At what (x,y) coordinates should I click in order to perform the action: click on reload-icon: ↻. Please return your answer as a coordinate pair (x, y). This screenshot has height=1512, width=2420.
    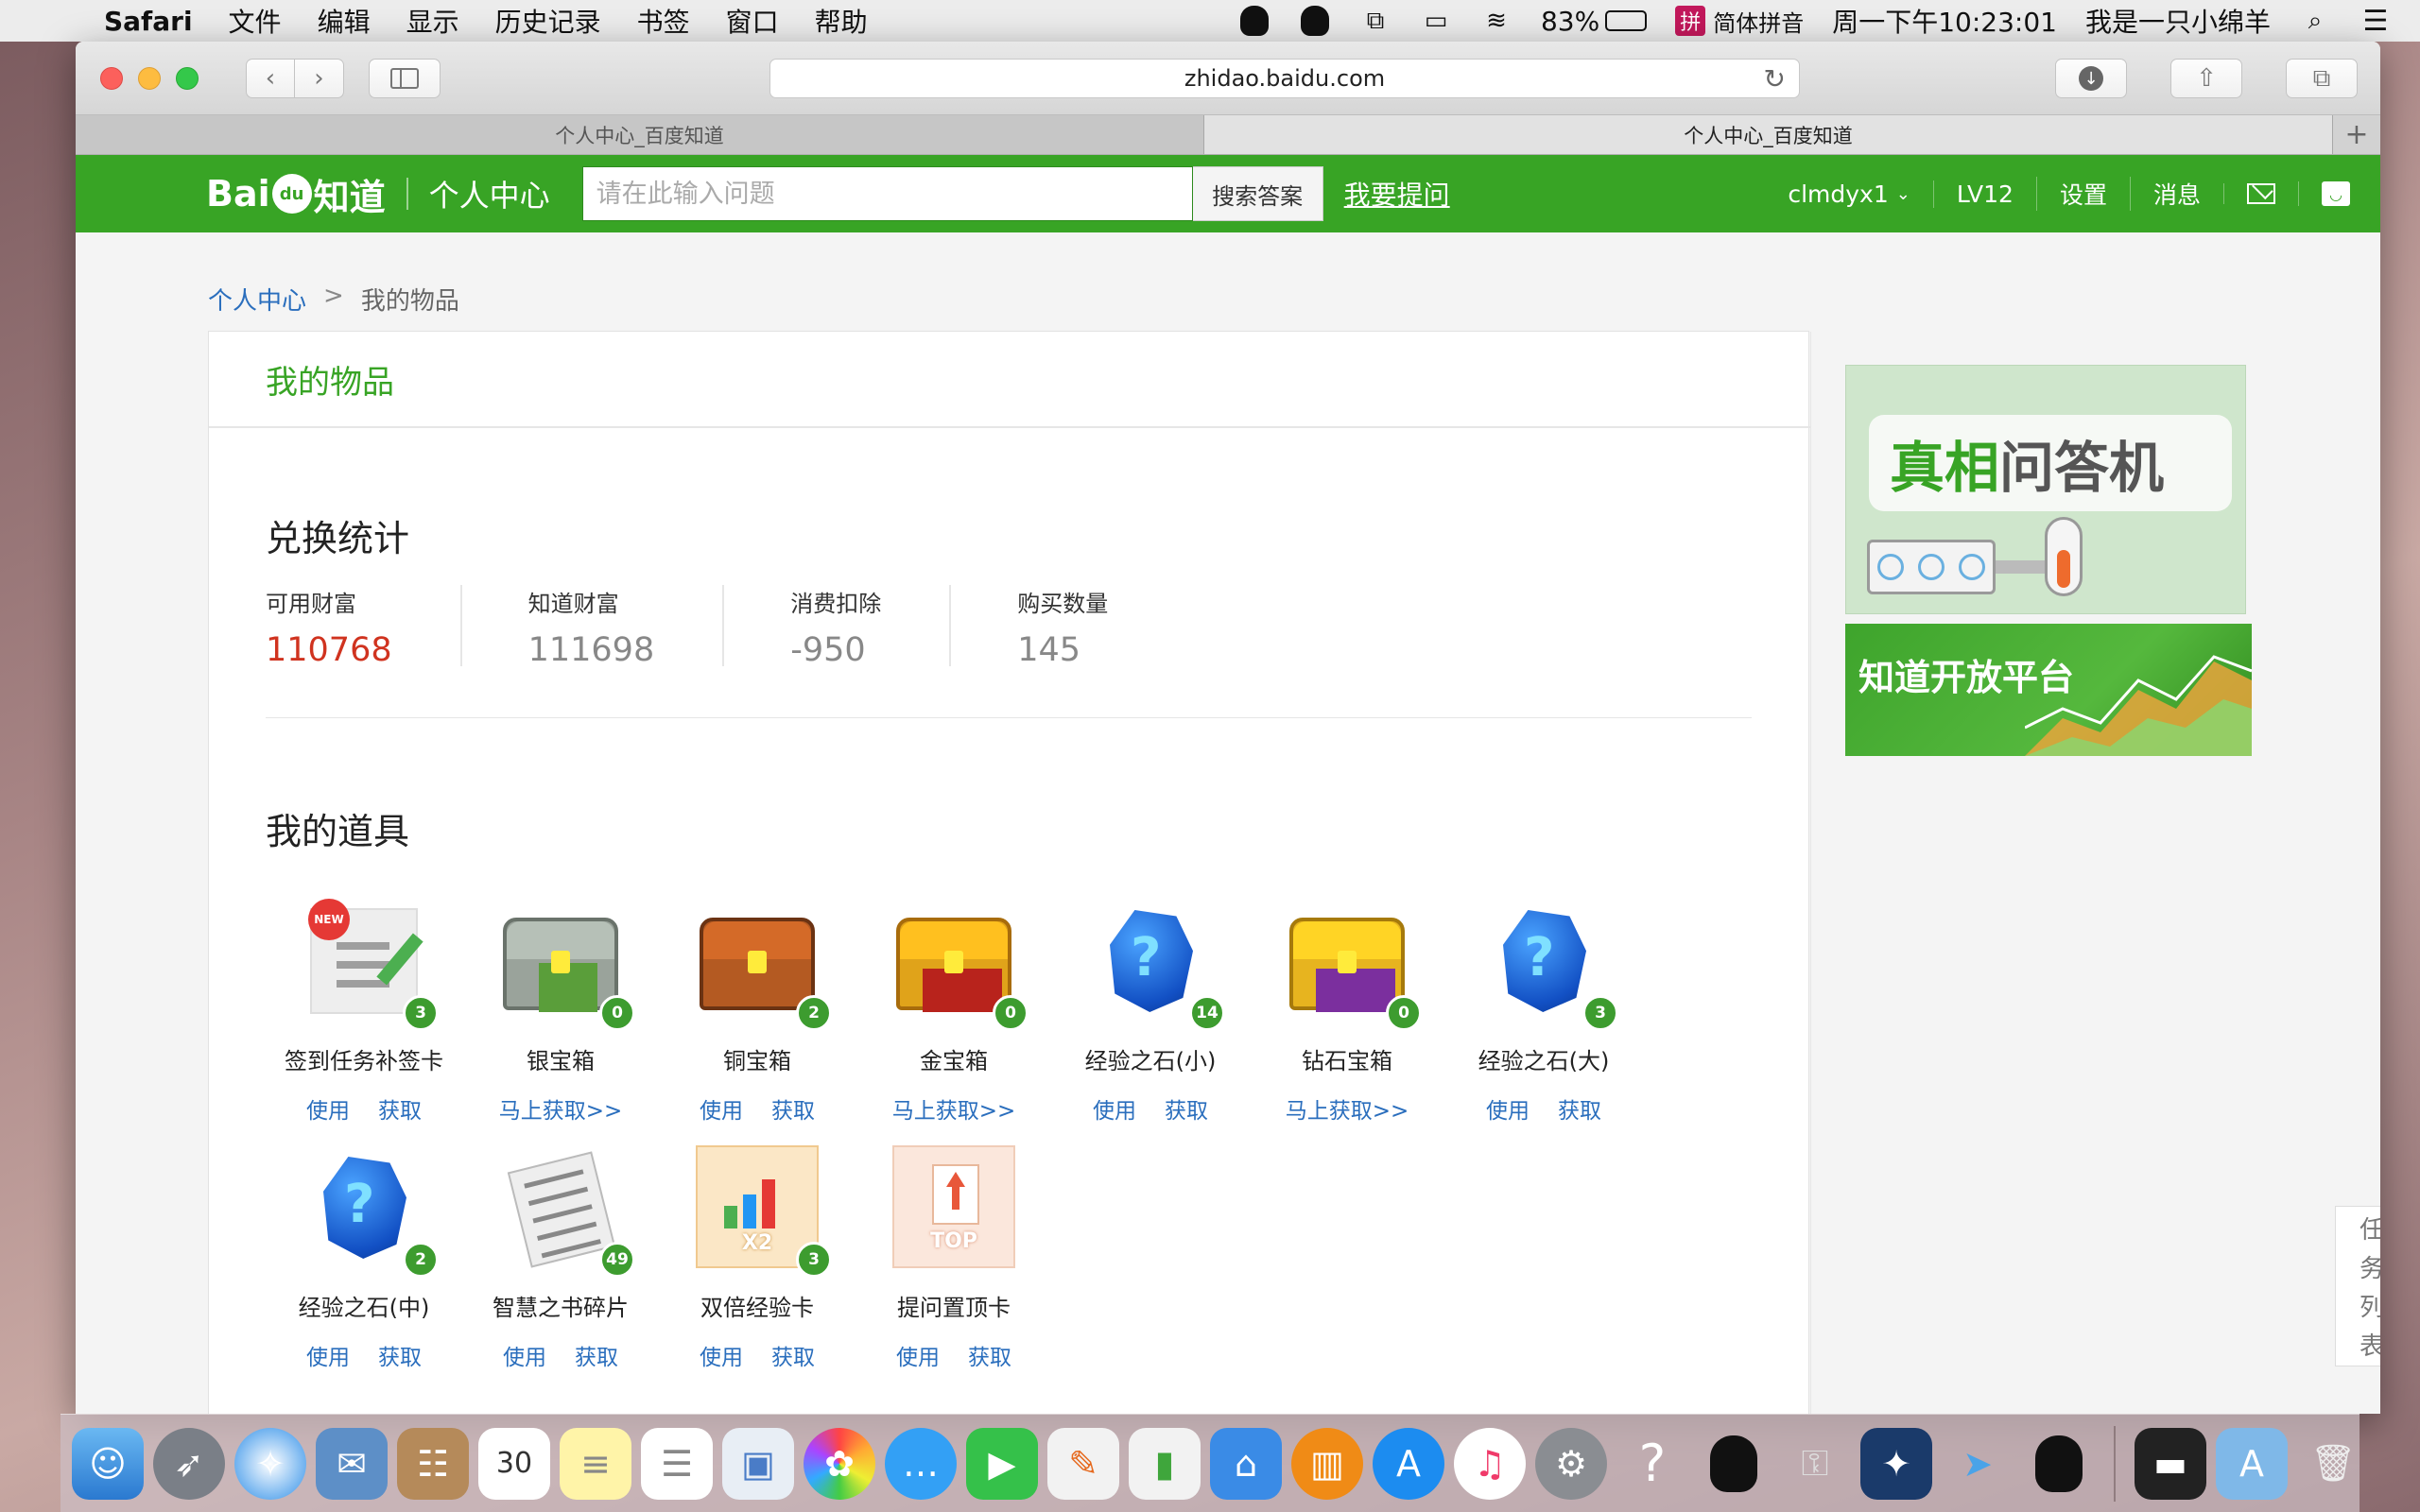
    Looking at the image, I should click on (1775, 78).